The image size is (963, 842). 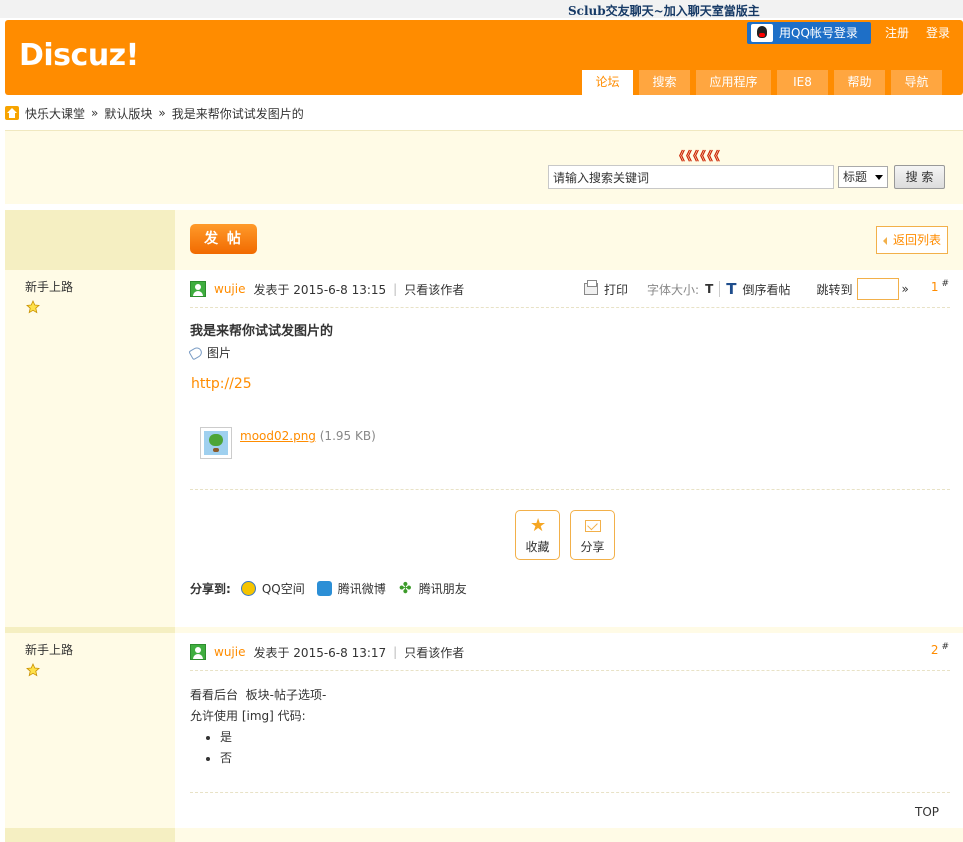 What do you see at coordinates (273, 737) in the screenshot?
I see `list-item: 是` at bounding box center [273, 737].